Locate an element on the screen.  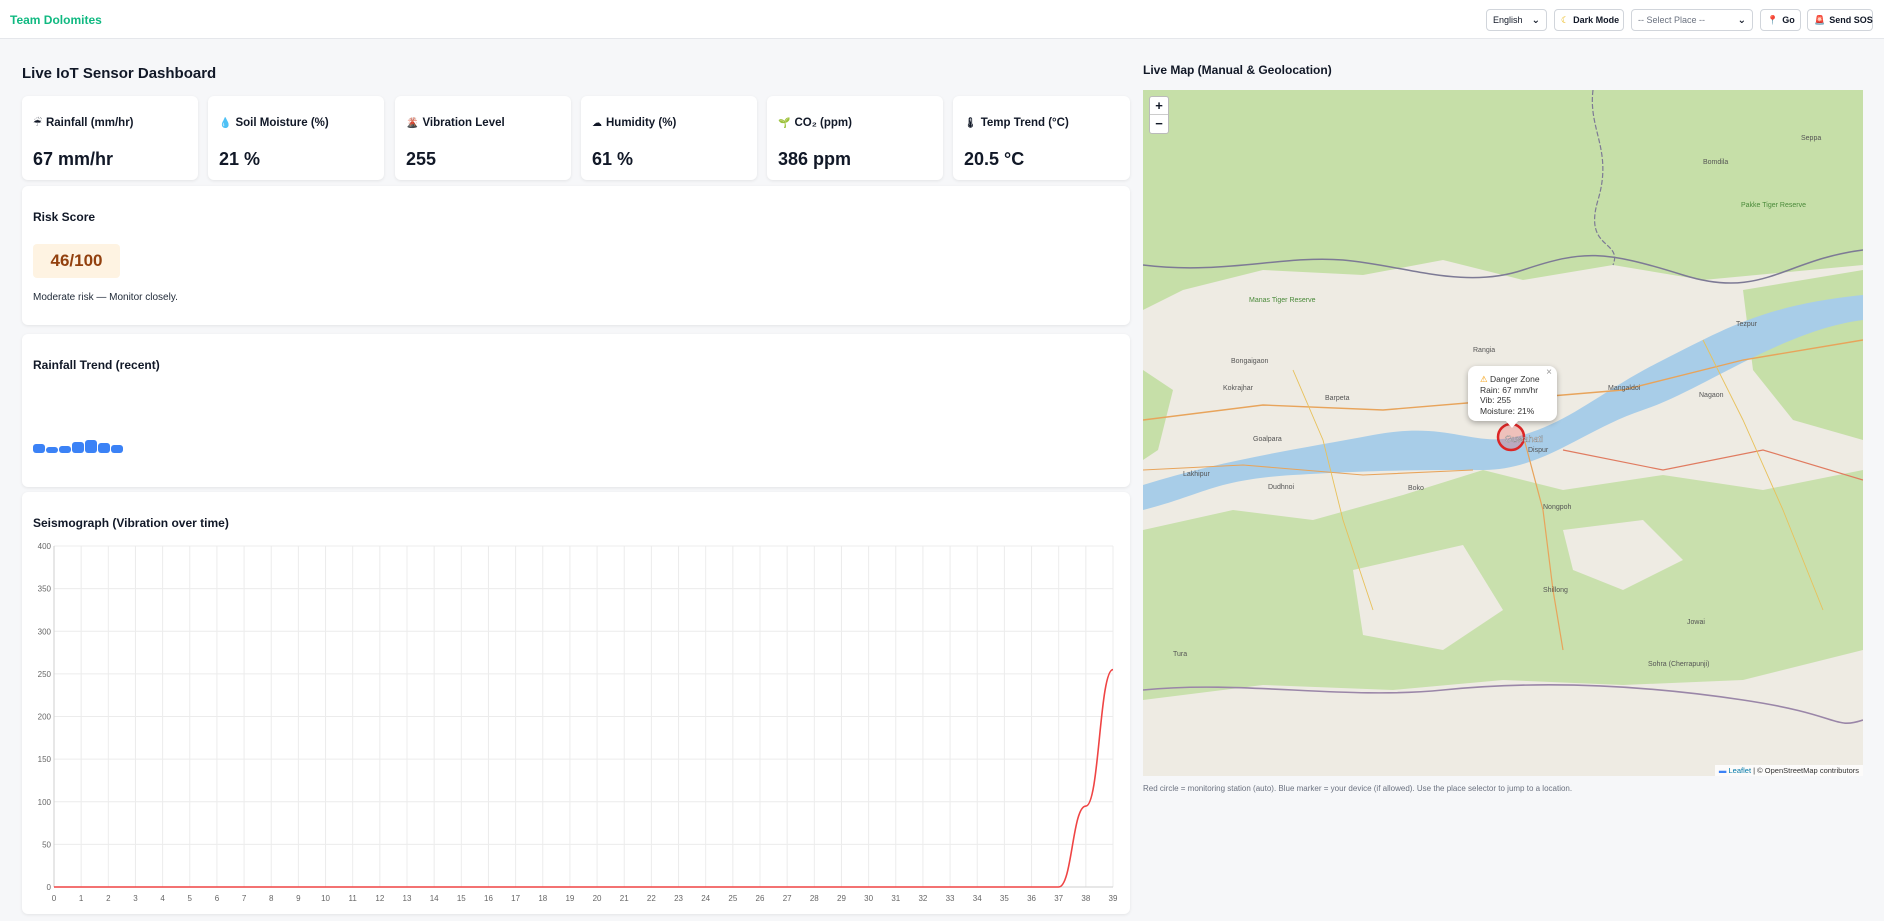
map-title: Live Map (Manual & Geolocation) is located at coordinates (1237, 70).